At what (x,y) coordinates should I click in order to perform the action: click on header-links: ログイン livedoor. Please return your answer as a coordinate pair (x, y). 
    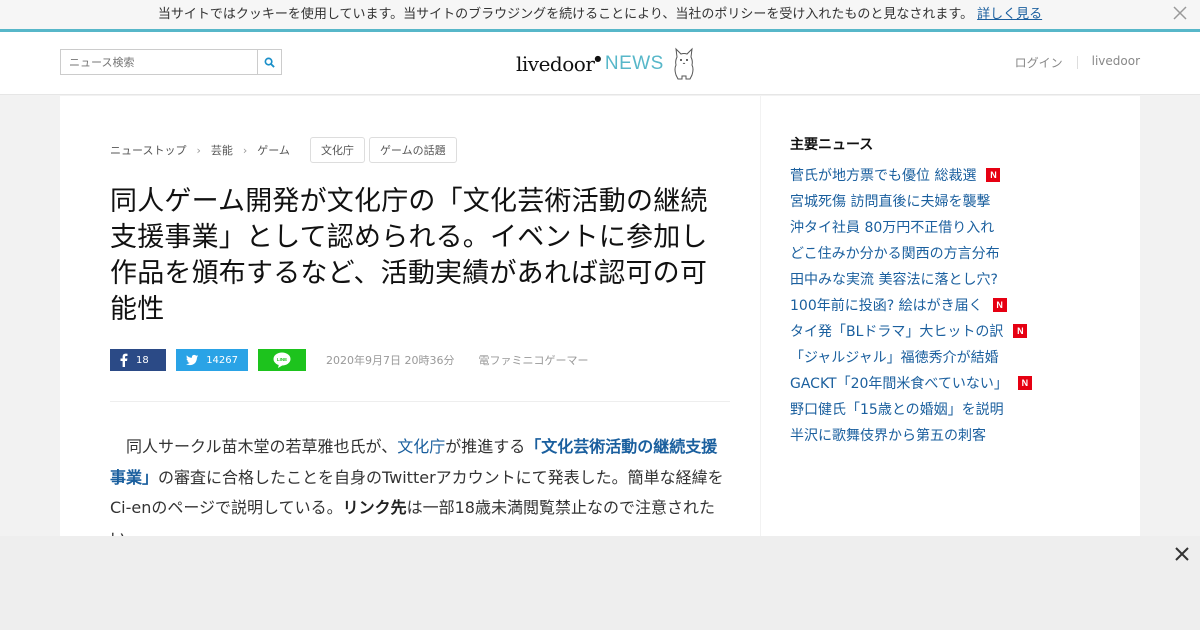
    Looking at the image, I should click on (1070, 62).